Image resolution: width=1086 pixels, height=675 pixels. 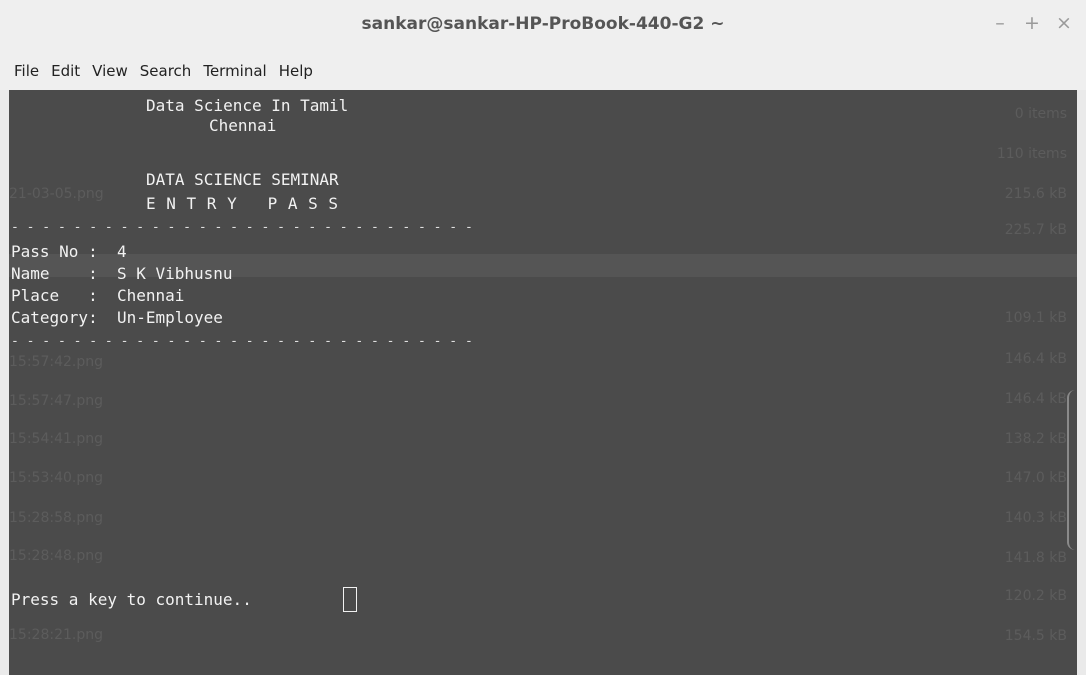 I want to click on pass-no-line: Pass No : 4, so click(x=69, y=251).